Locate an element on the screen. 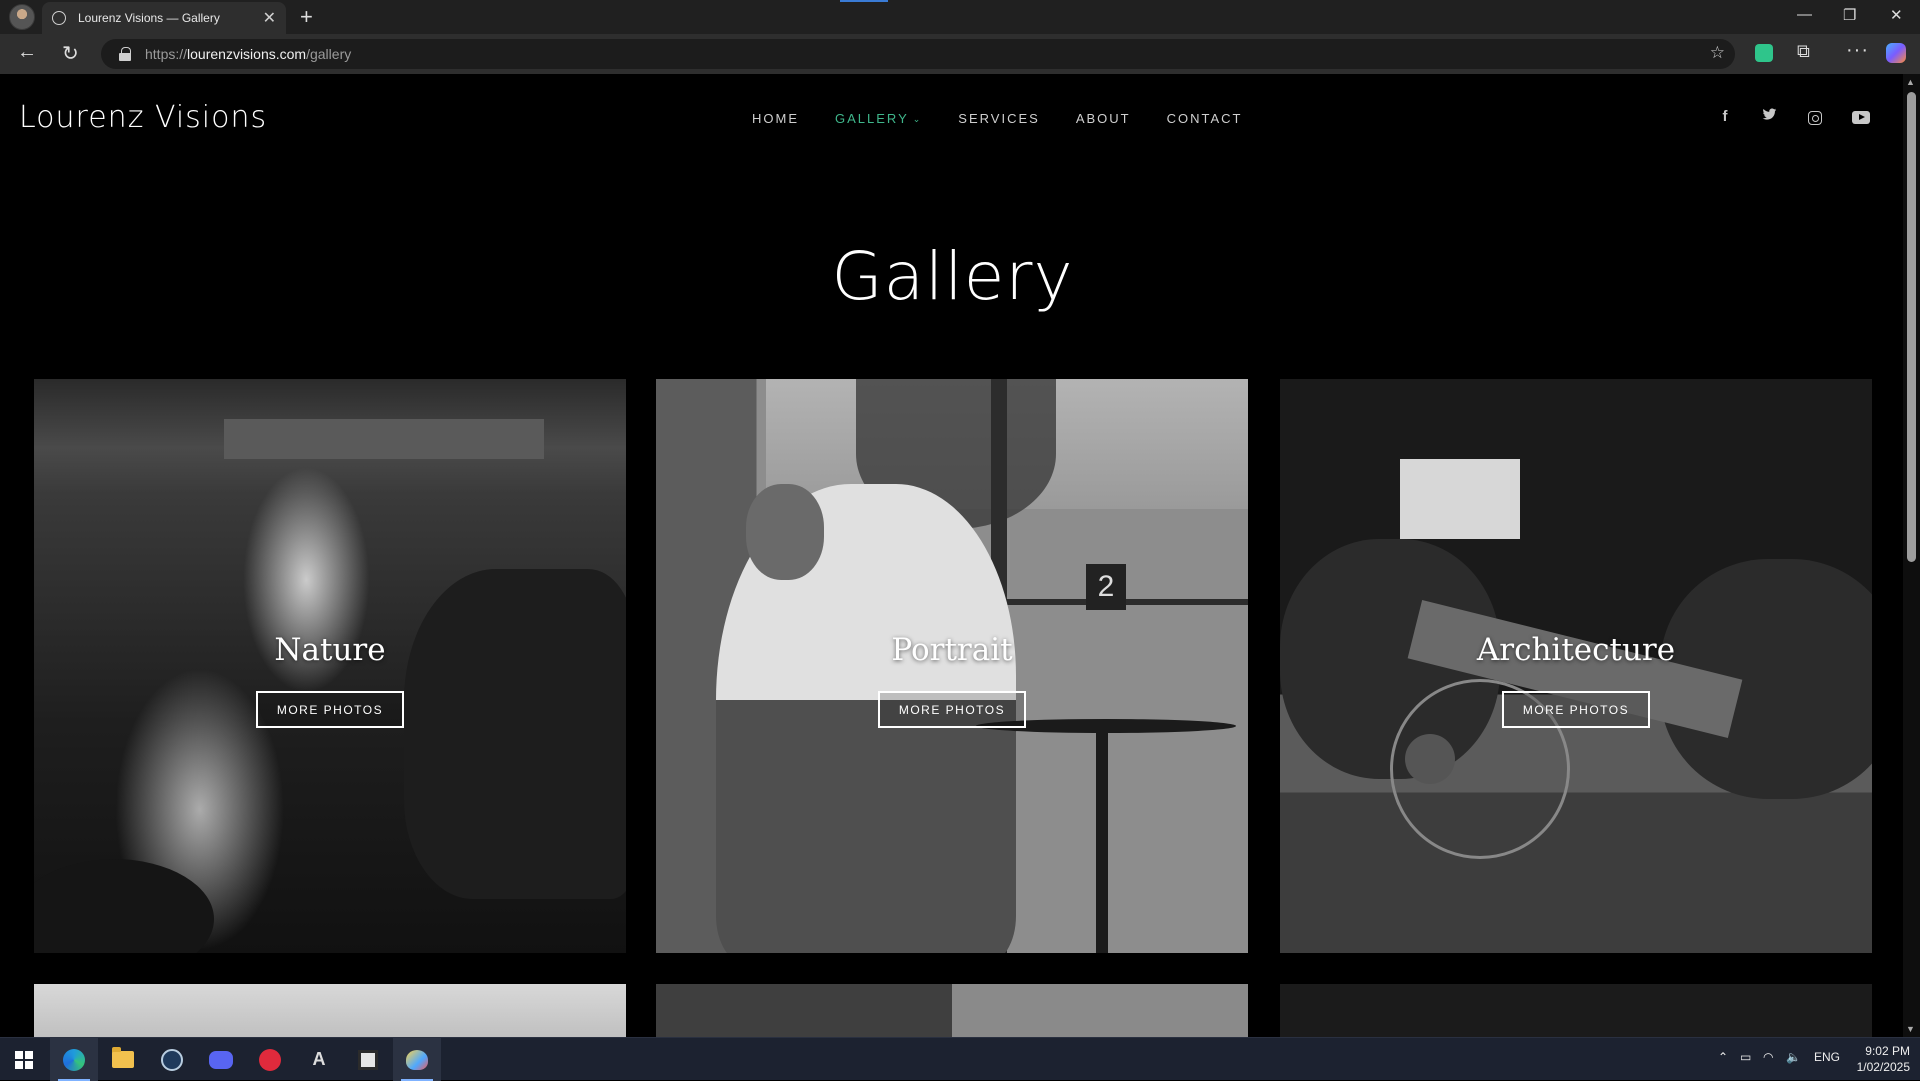  steam-icon is located at coordinates (172, 1059).